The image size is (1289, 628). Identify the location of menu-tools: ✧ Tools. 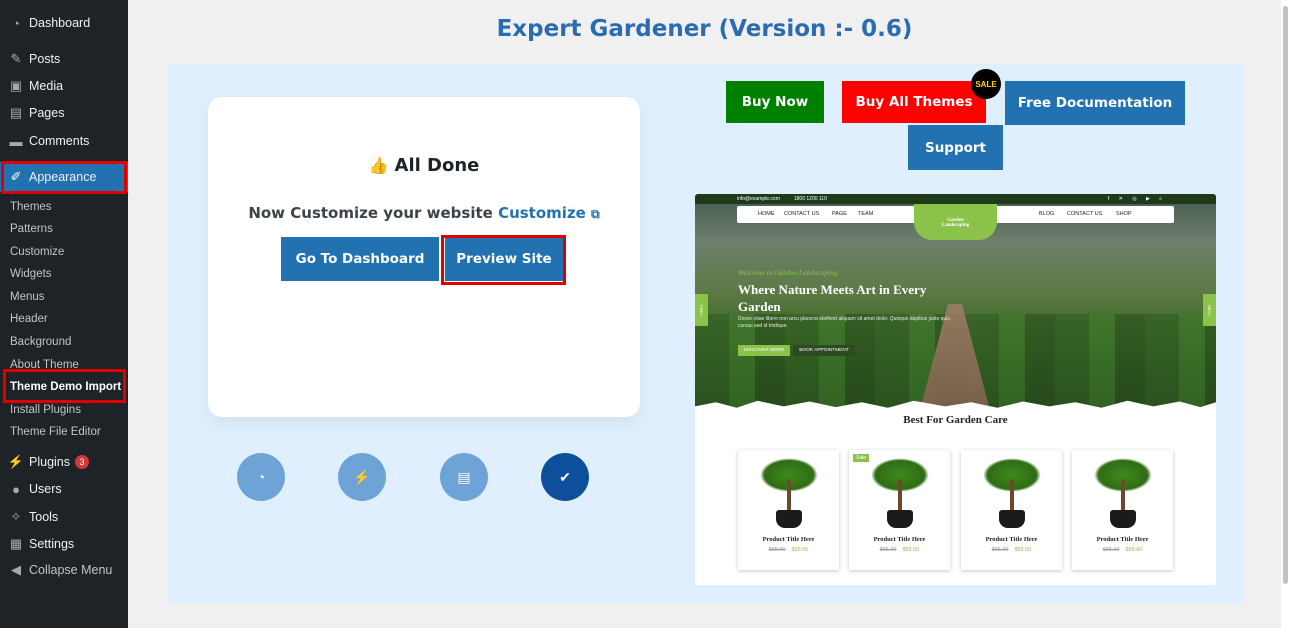
(64, 517).